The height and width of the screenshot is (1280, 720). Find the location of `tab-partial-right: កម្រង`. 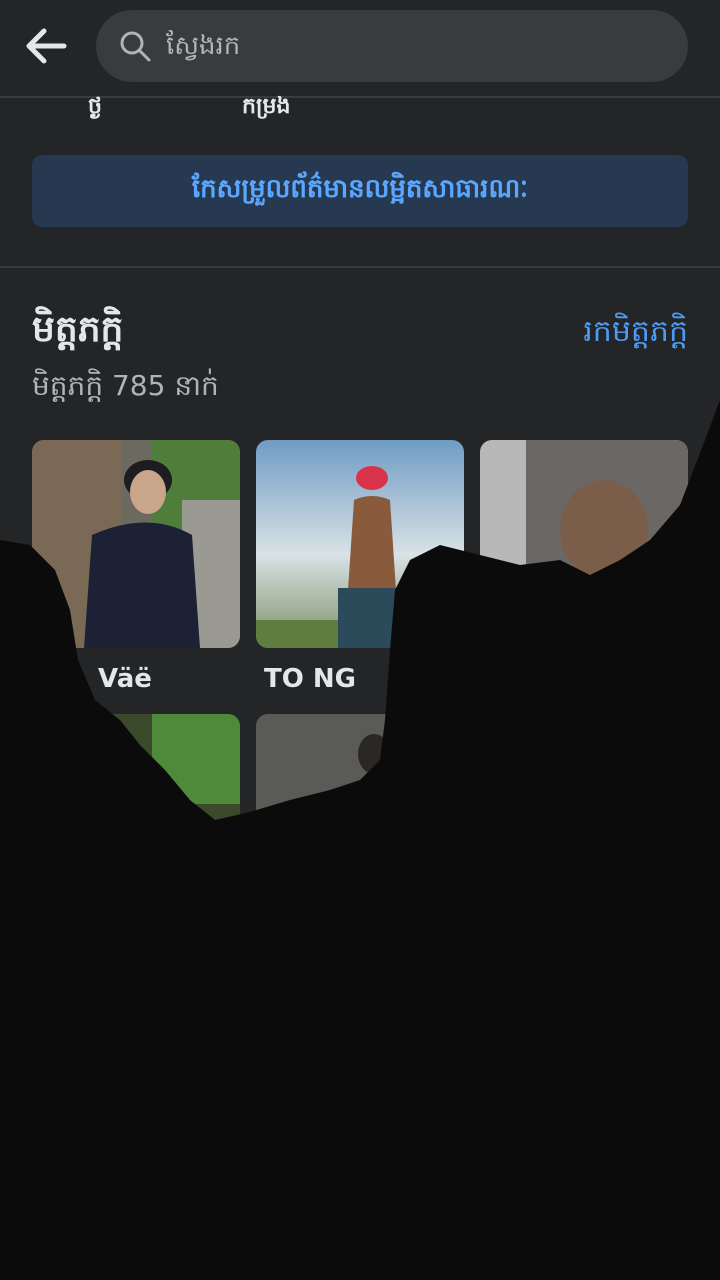

tab-partial-right: កម្រង is located at coordinates (266, 108).